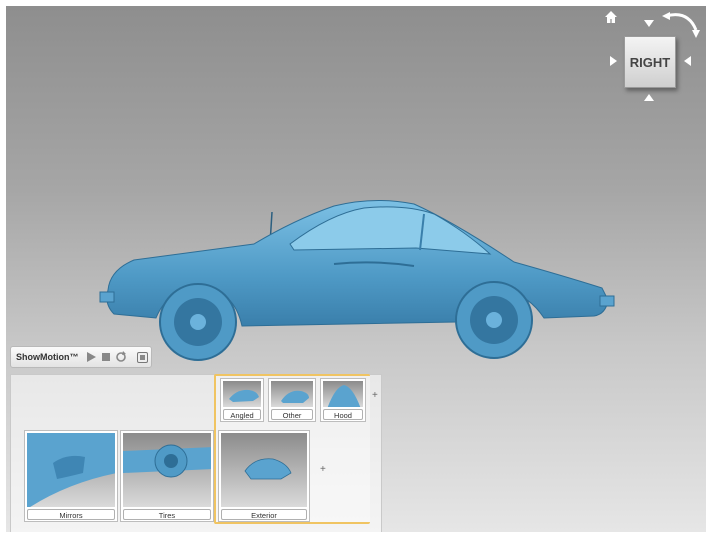 This screenshot has width=712, height=538. What do you see at coordinates (71, 470) in the screenshot?
I see `mirror-thumbnail-icon` at bounding box center [71, 470].